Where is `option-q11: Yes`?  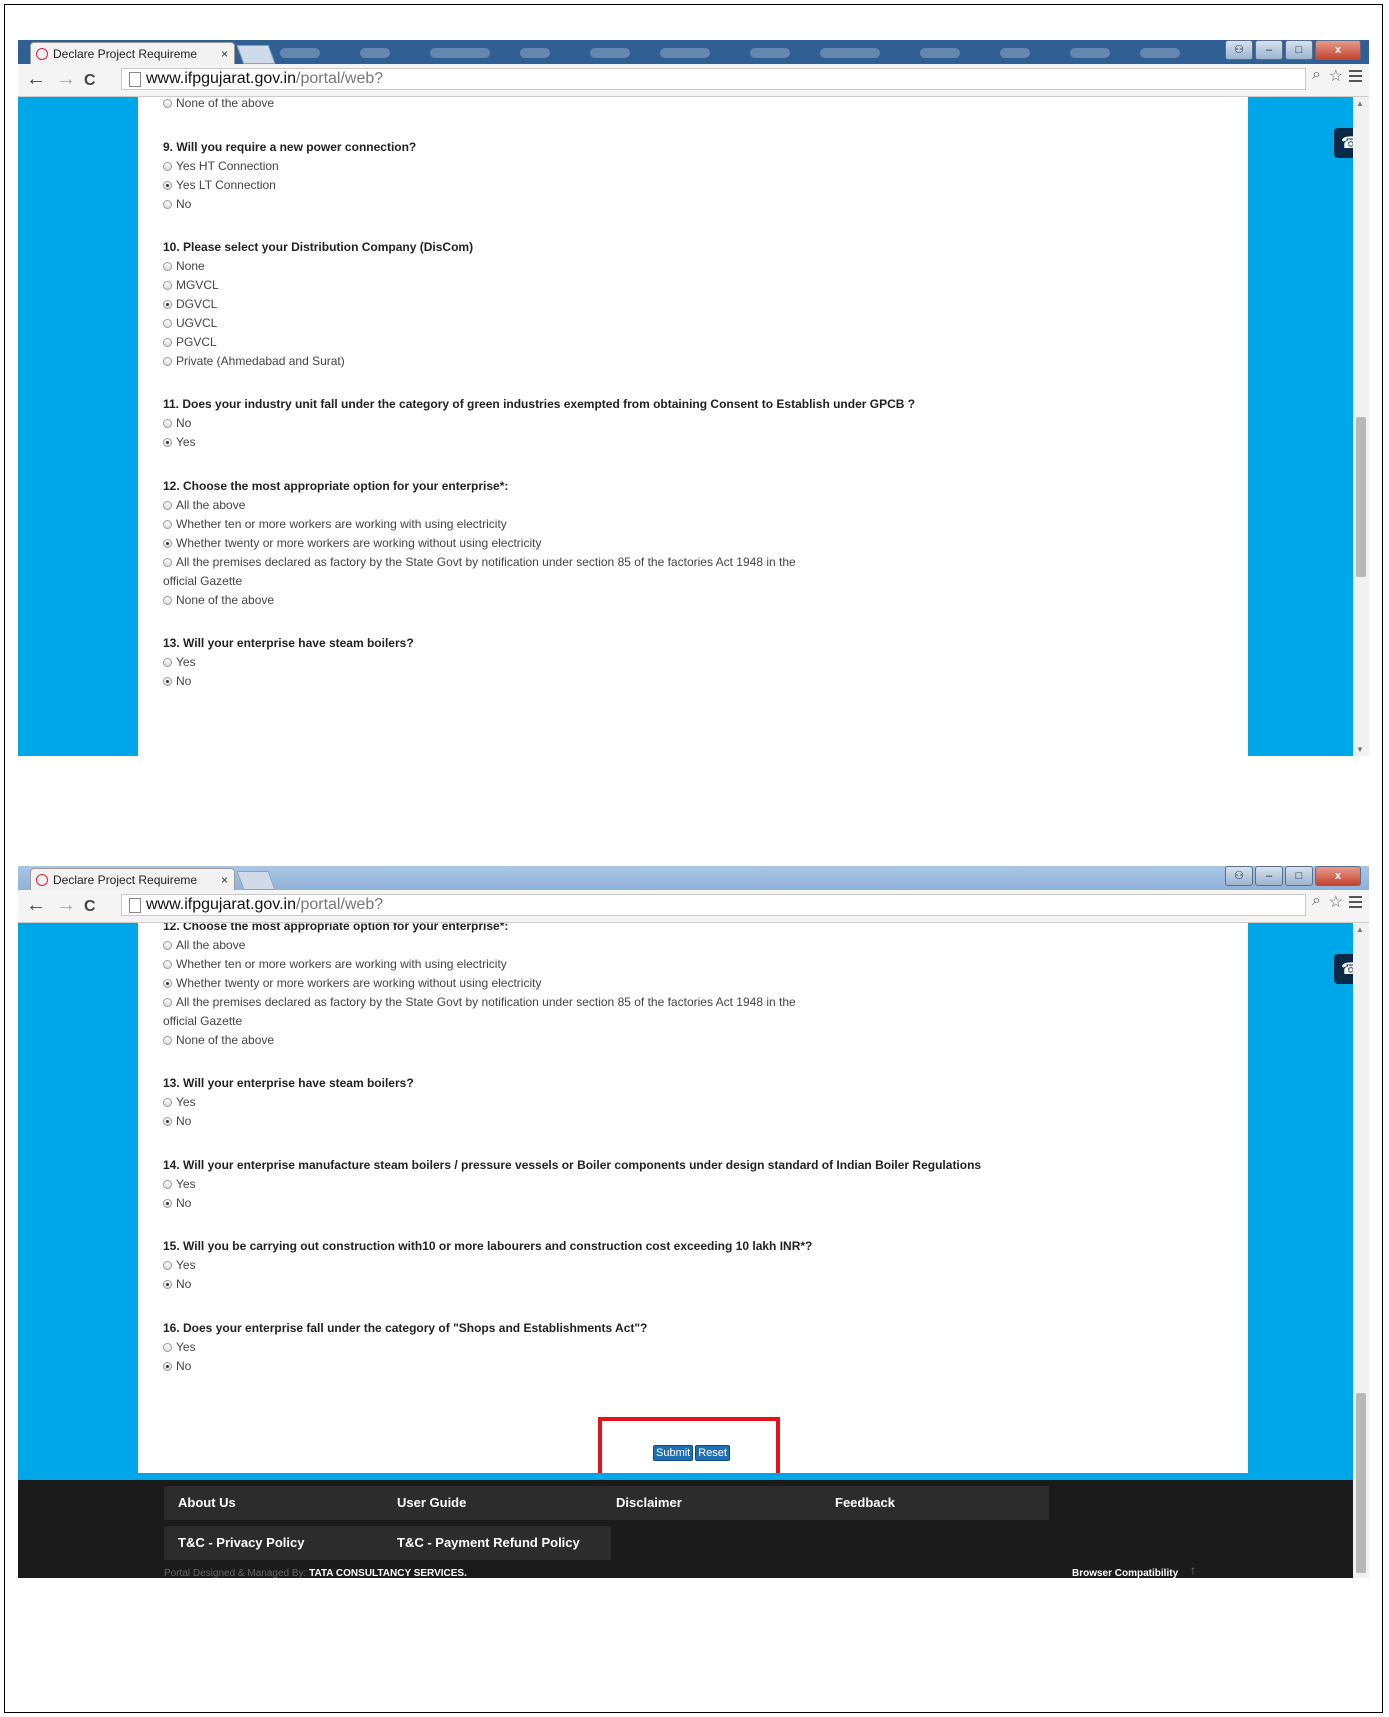 option-q11: Yes is located at coordinates (179, 442).